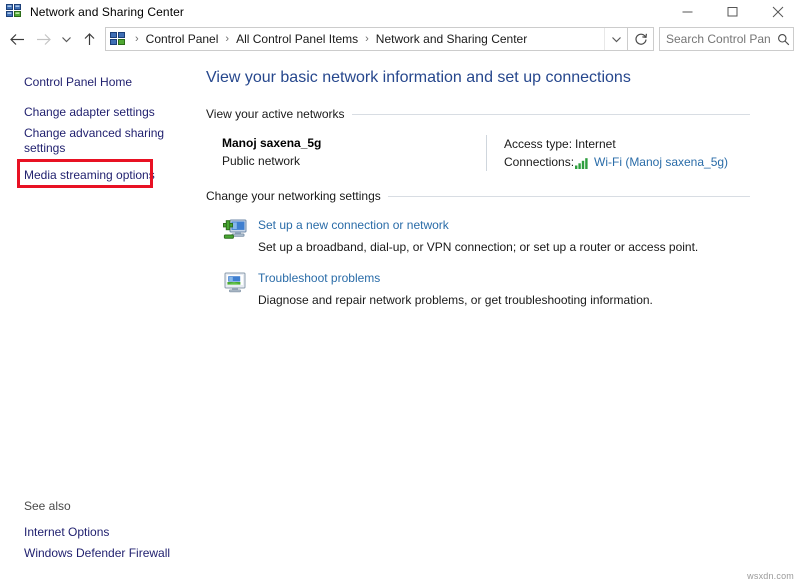  What do you see at coordinates (716, 39) in the screenshot?
I see `search-input` at bounding box center [716, 39].